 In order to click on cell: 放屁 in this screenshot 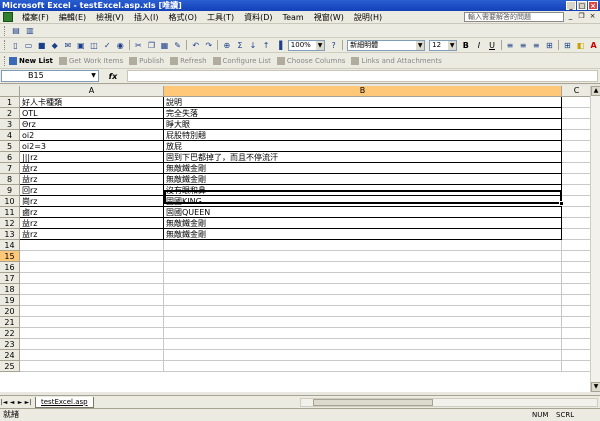, I will do `click(363, 146)`.